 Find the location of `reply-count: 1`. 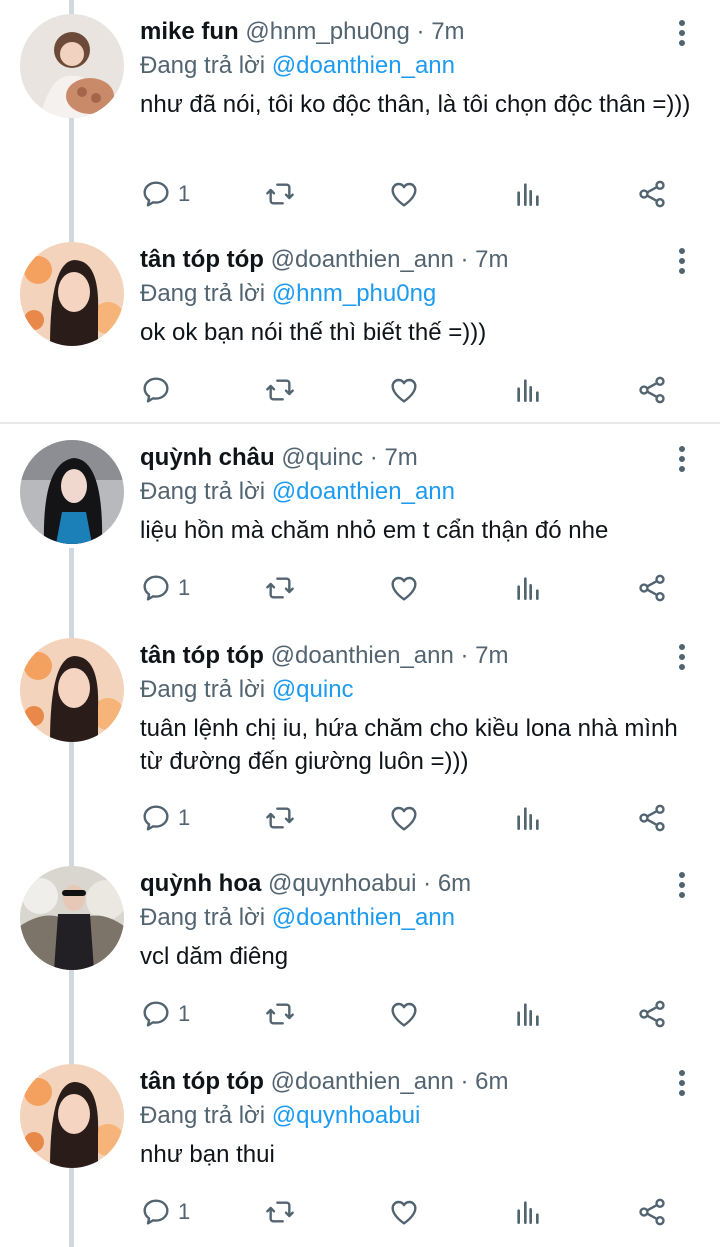

reply-count: 1 is located at coordinates (184, 817).